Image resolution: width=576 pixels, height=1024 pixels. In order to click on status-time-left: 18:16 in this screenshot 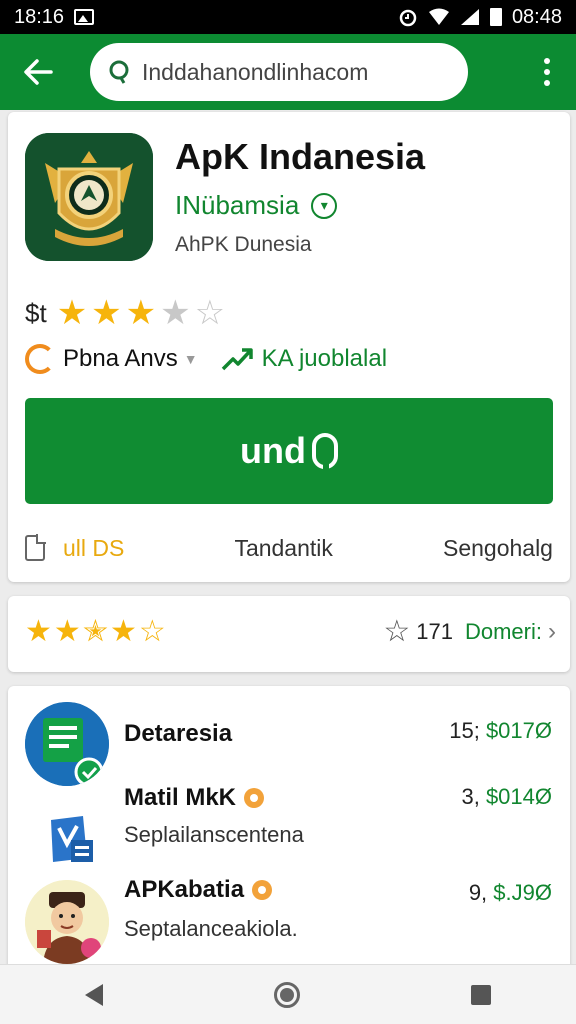, I will do `click(39, 16)`.